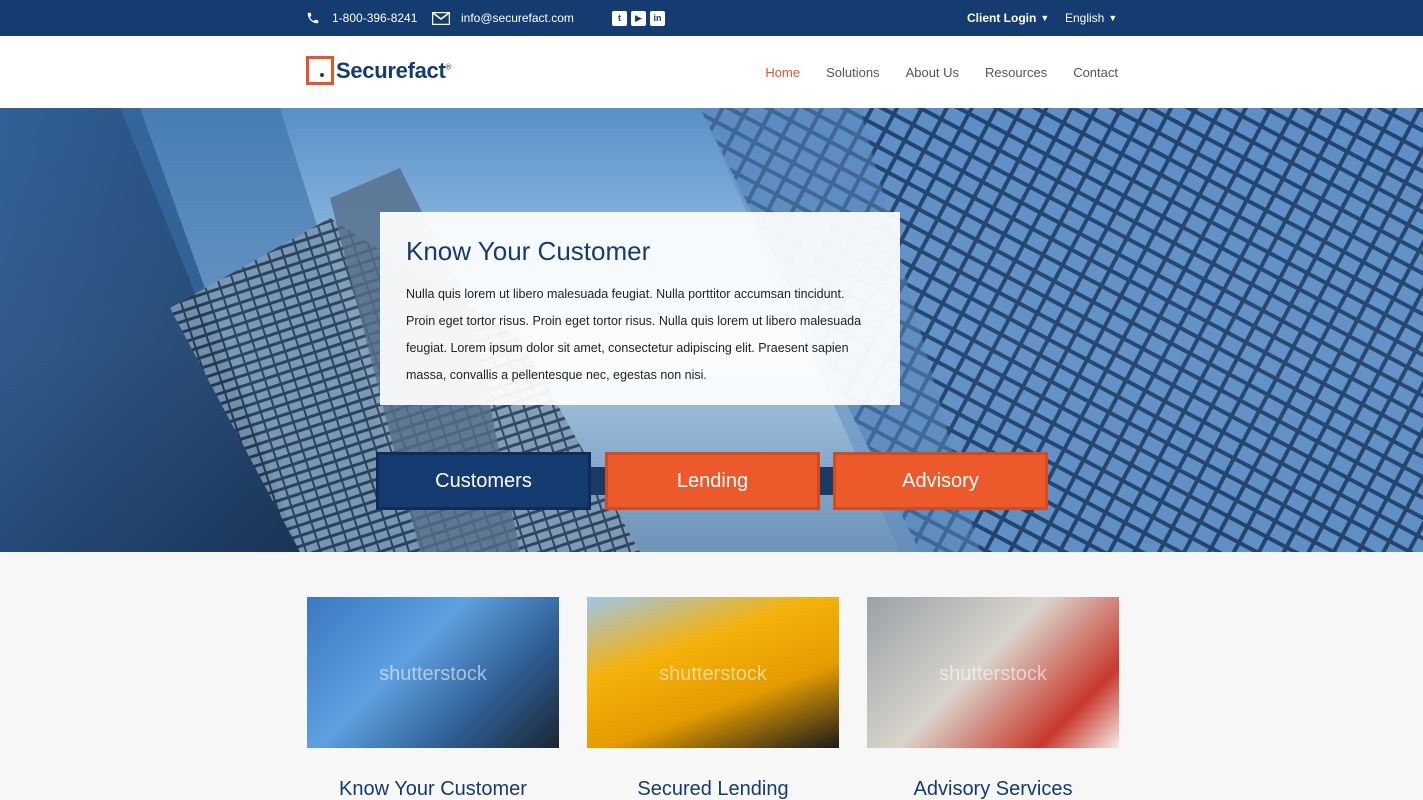 This screenshot has width=1423, height=800. I want to click on envelope-icon, so click(441, 18).